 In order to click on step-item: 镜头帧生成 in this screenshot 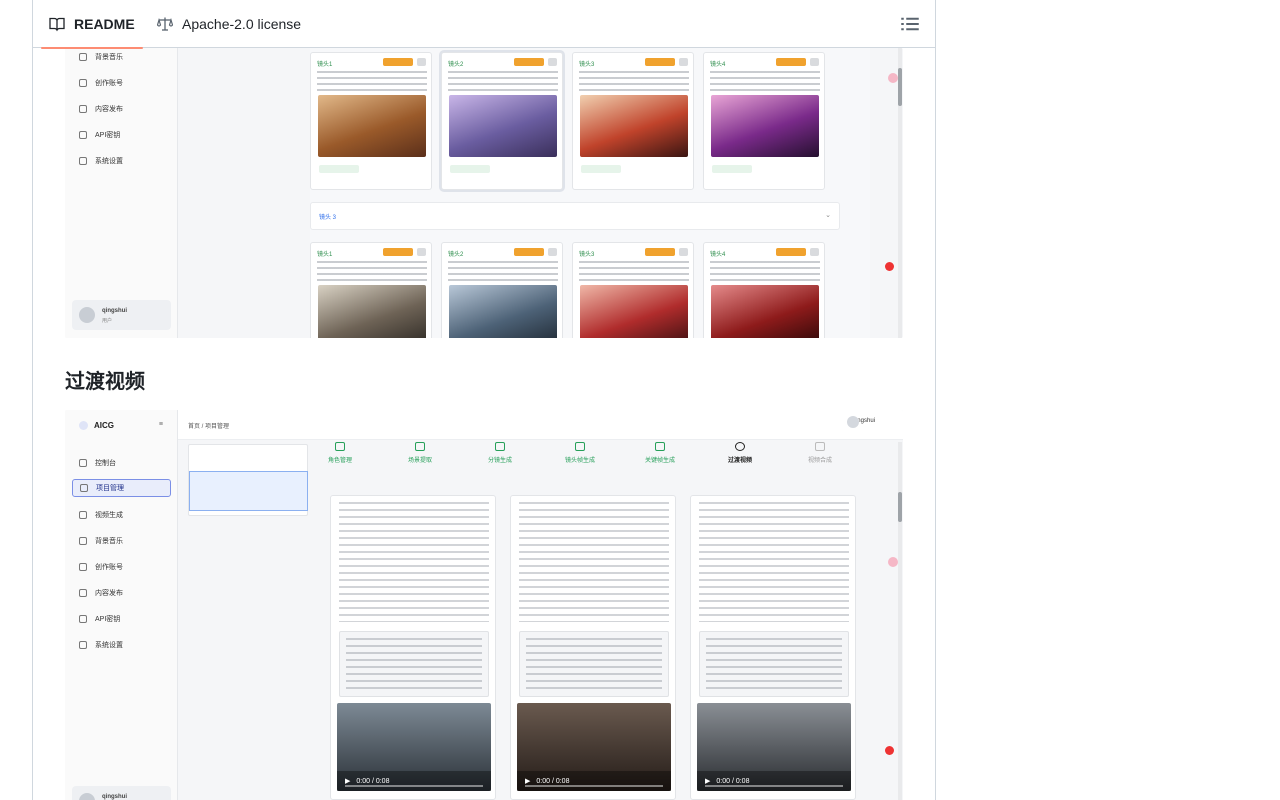, I will do `click(580, 453)`.